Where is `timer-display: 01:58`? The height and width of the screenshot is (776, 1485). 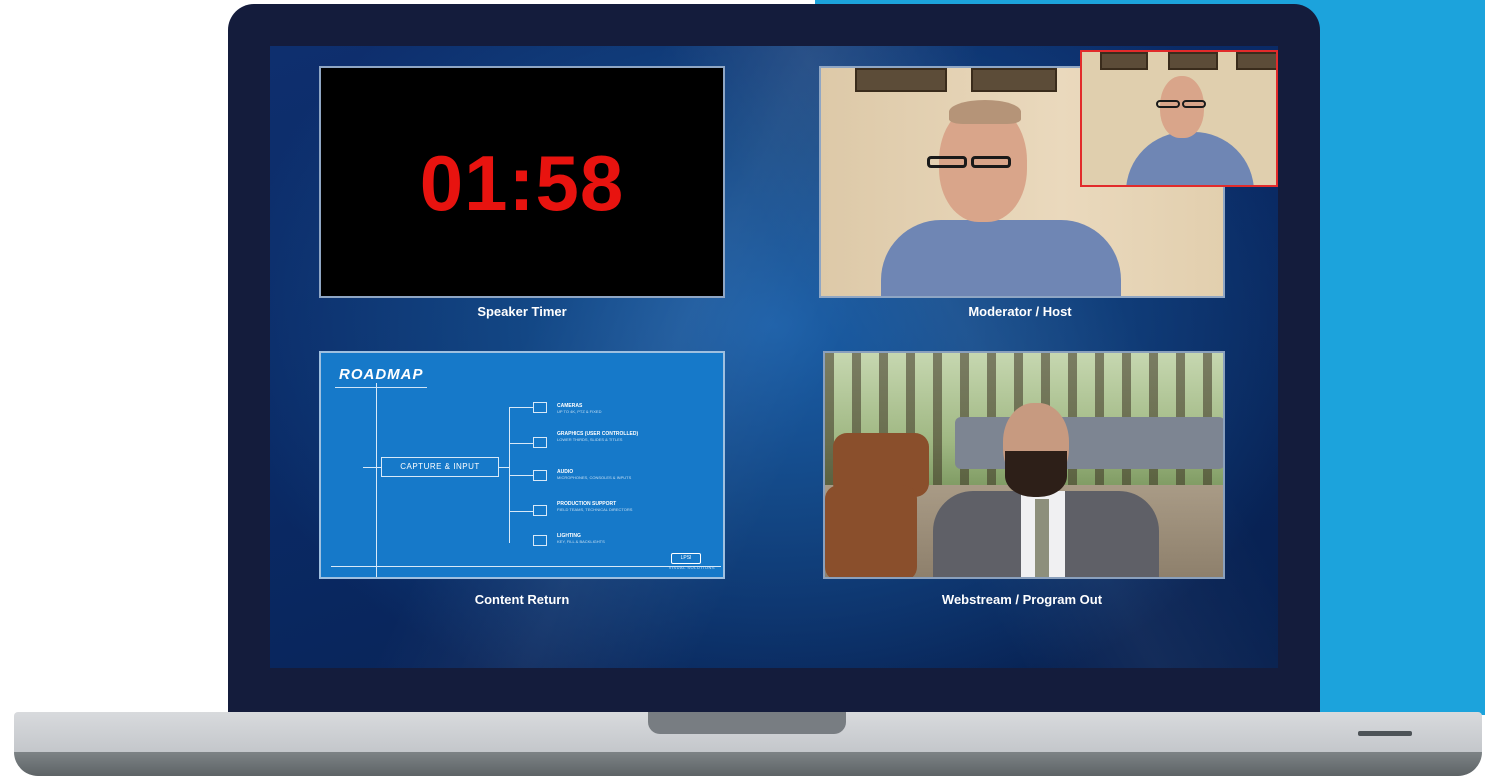
timer-display: 01:58 is located at coordinates (522, 183).